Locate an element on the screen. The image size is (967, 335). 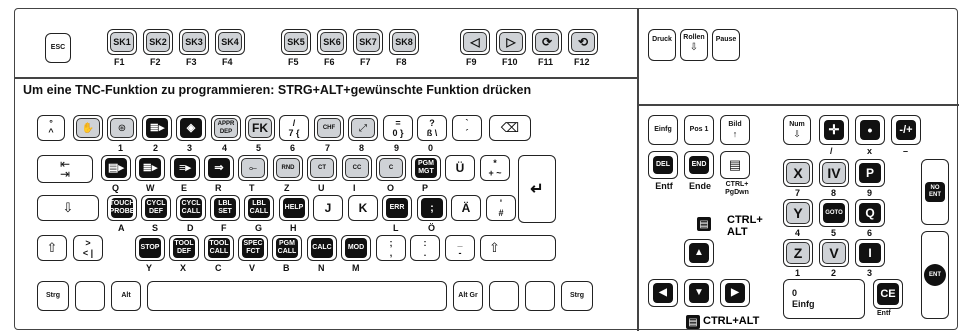
key-d: CYCL CALL is located at coordinates (191, 208).